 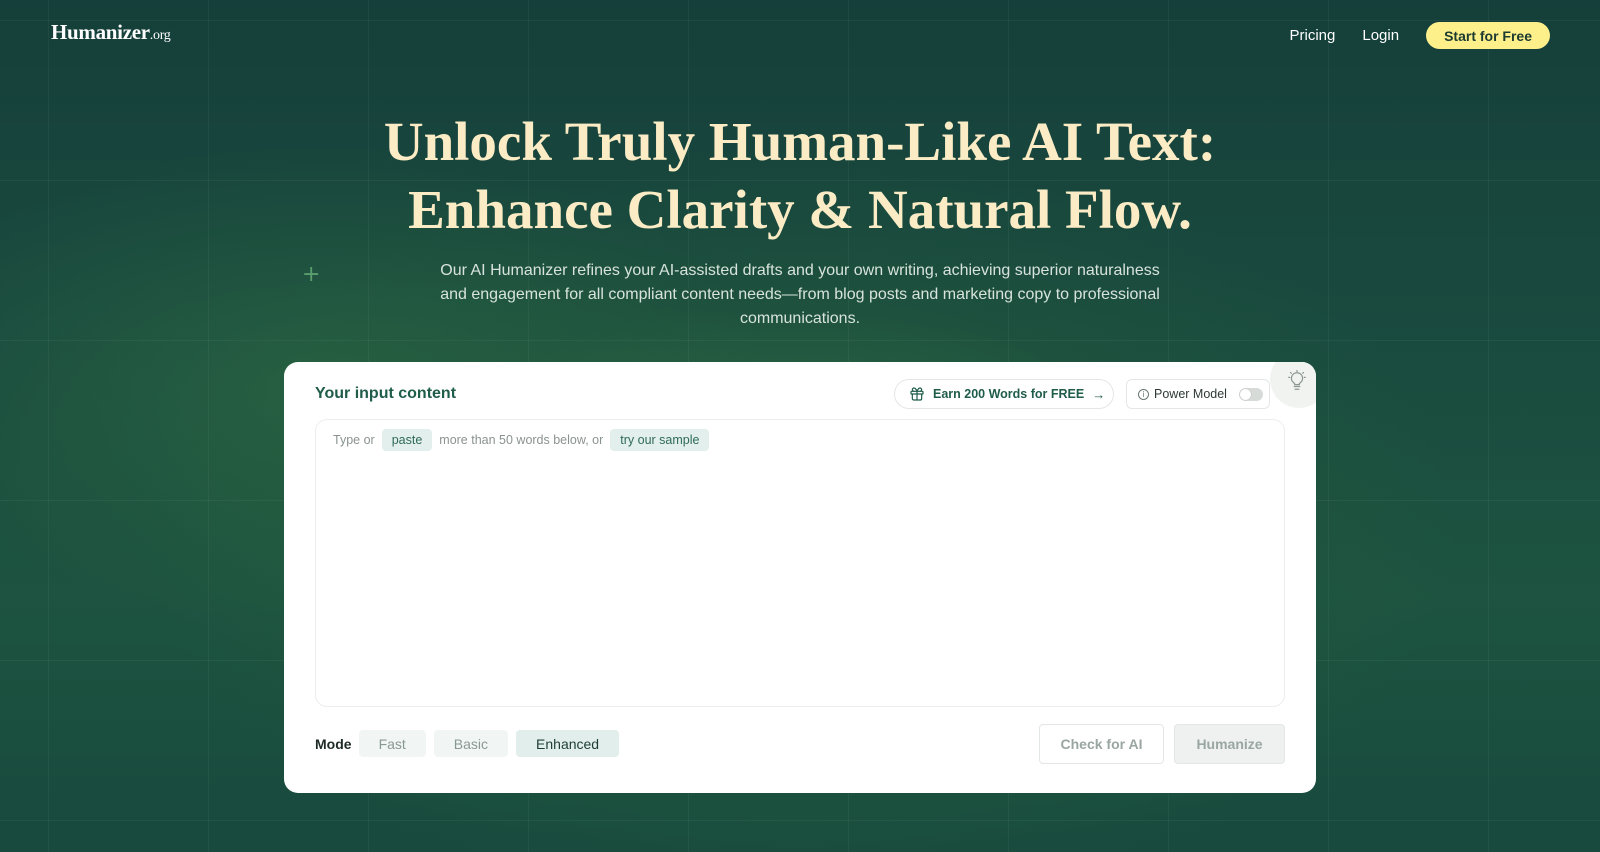 What do you see at coordinates (354, 440) in the screenshot?
I see `placeholder-text-1: Type or` at bounding box center [354, 440].